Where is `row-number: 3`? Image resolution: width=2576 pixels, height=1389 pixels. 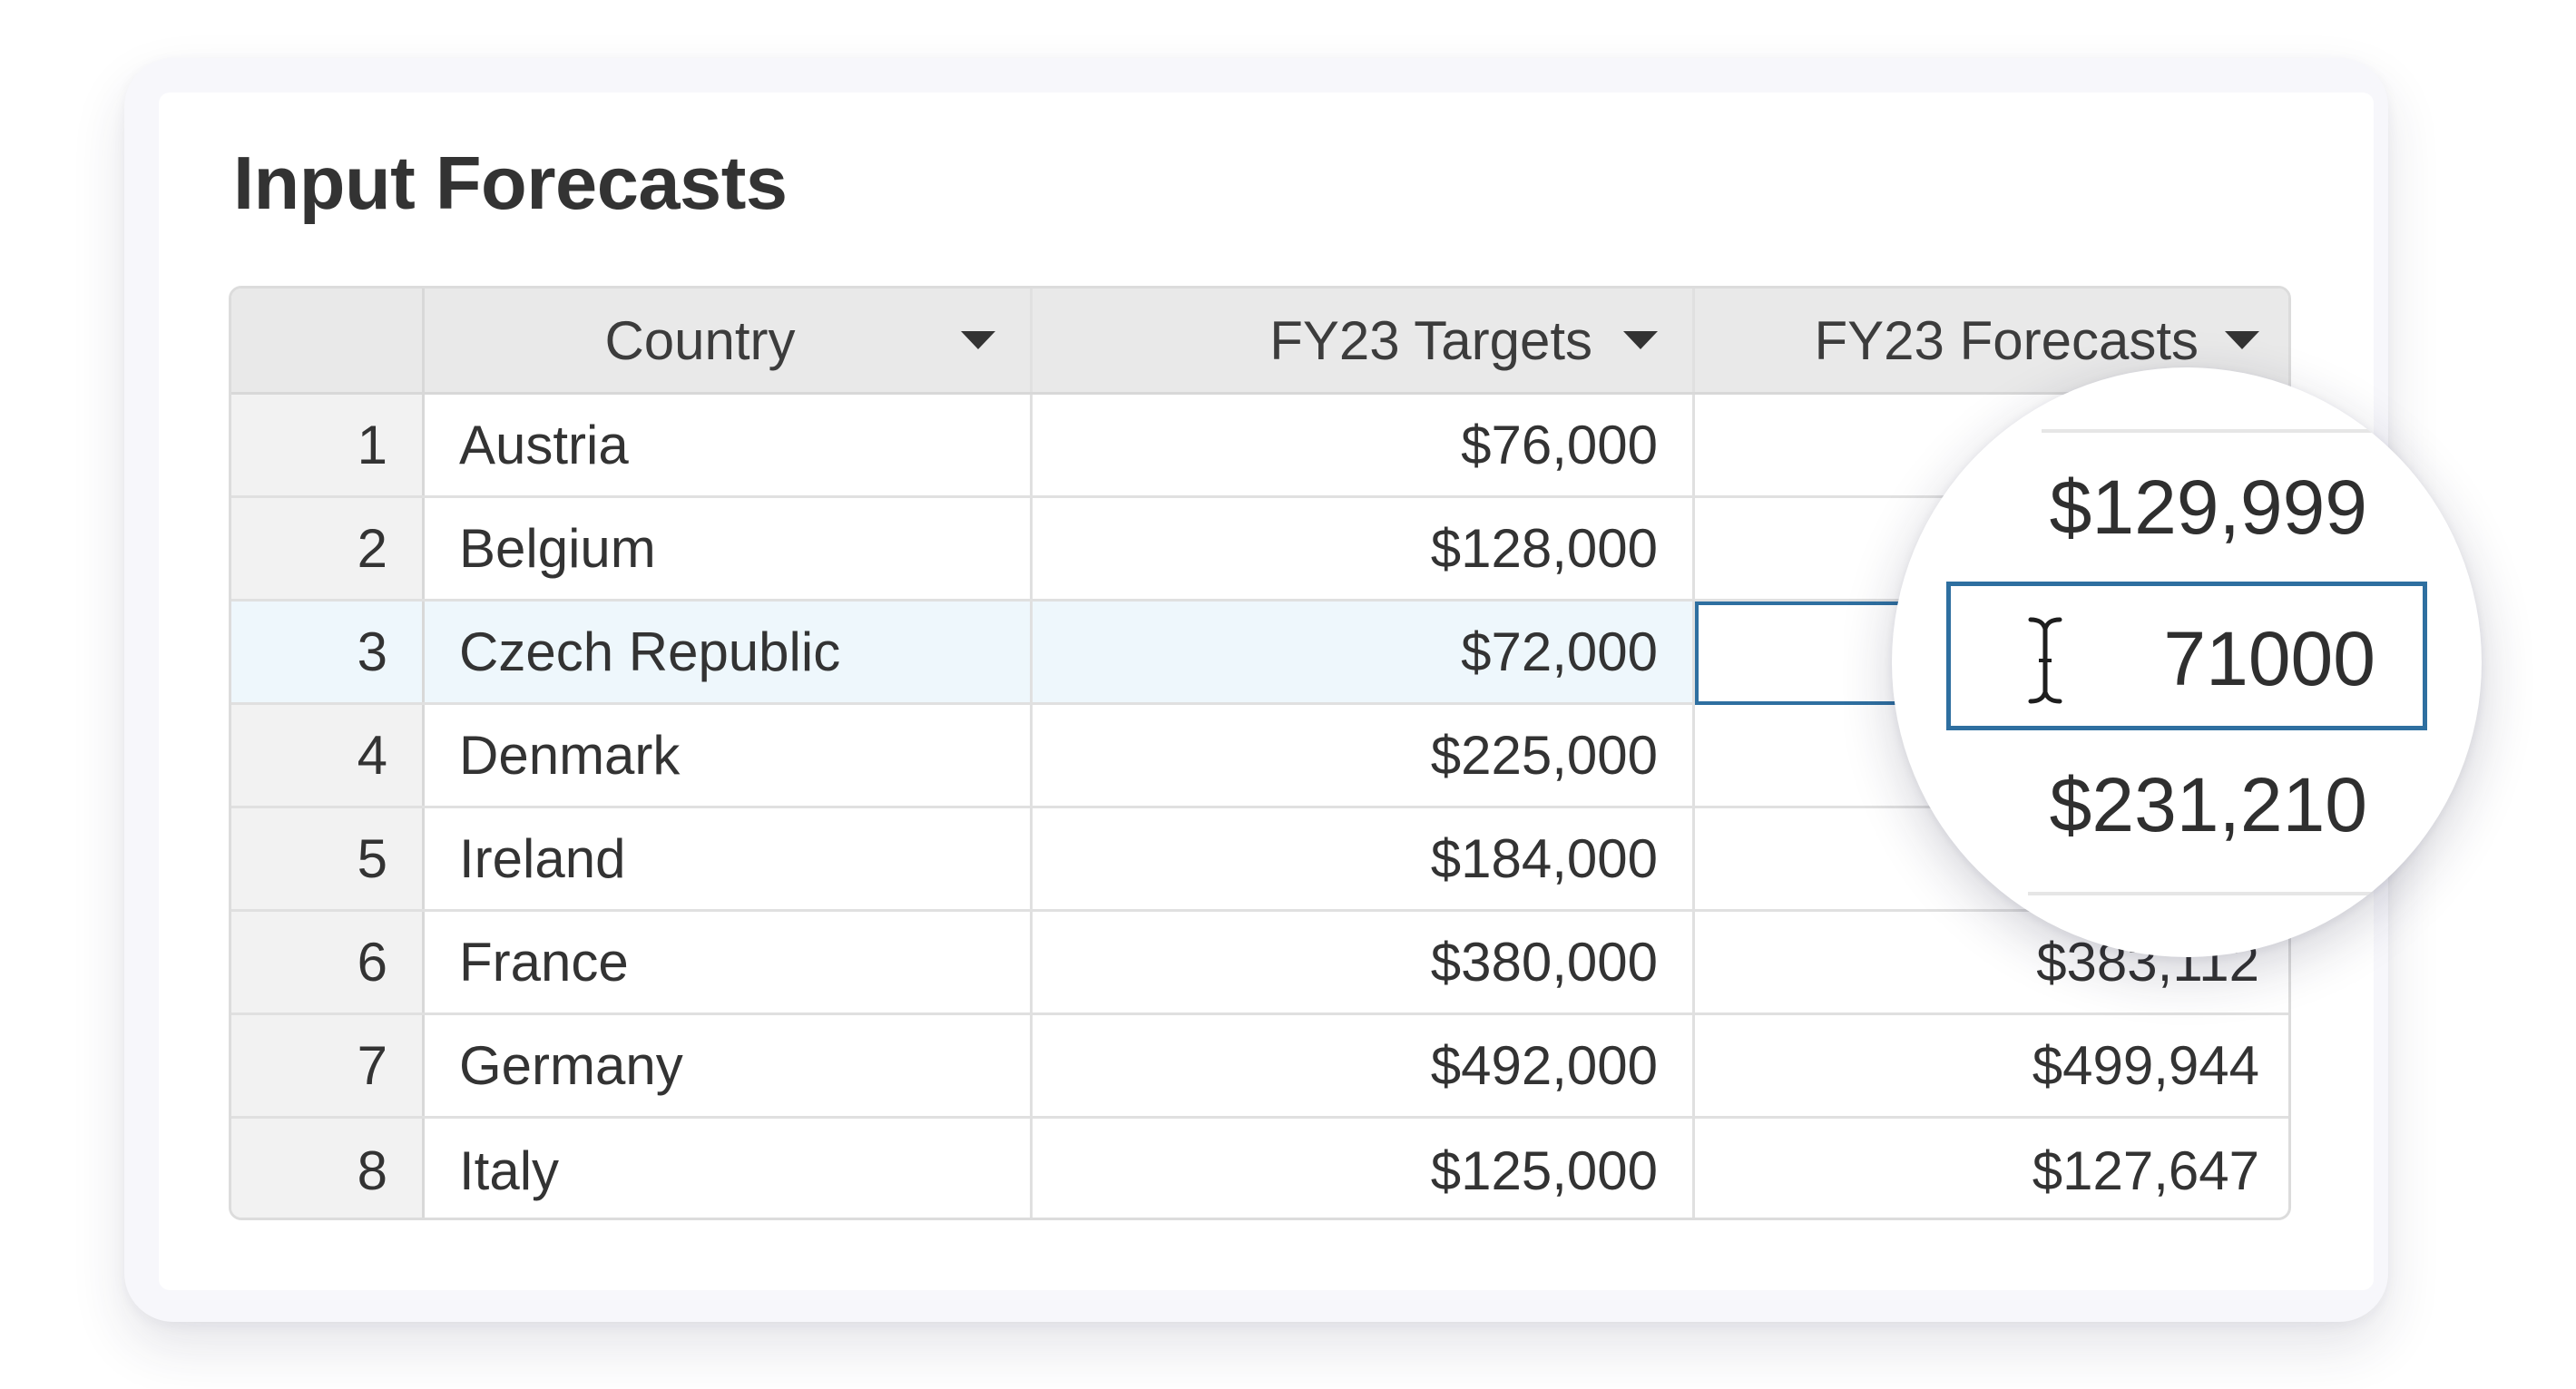 row-number: 3 is located at coordinates (328, 652).